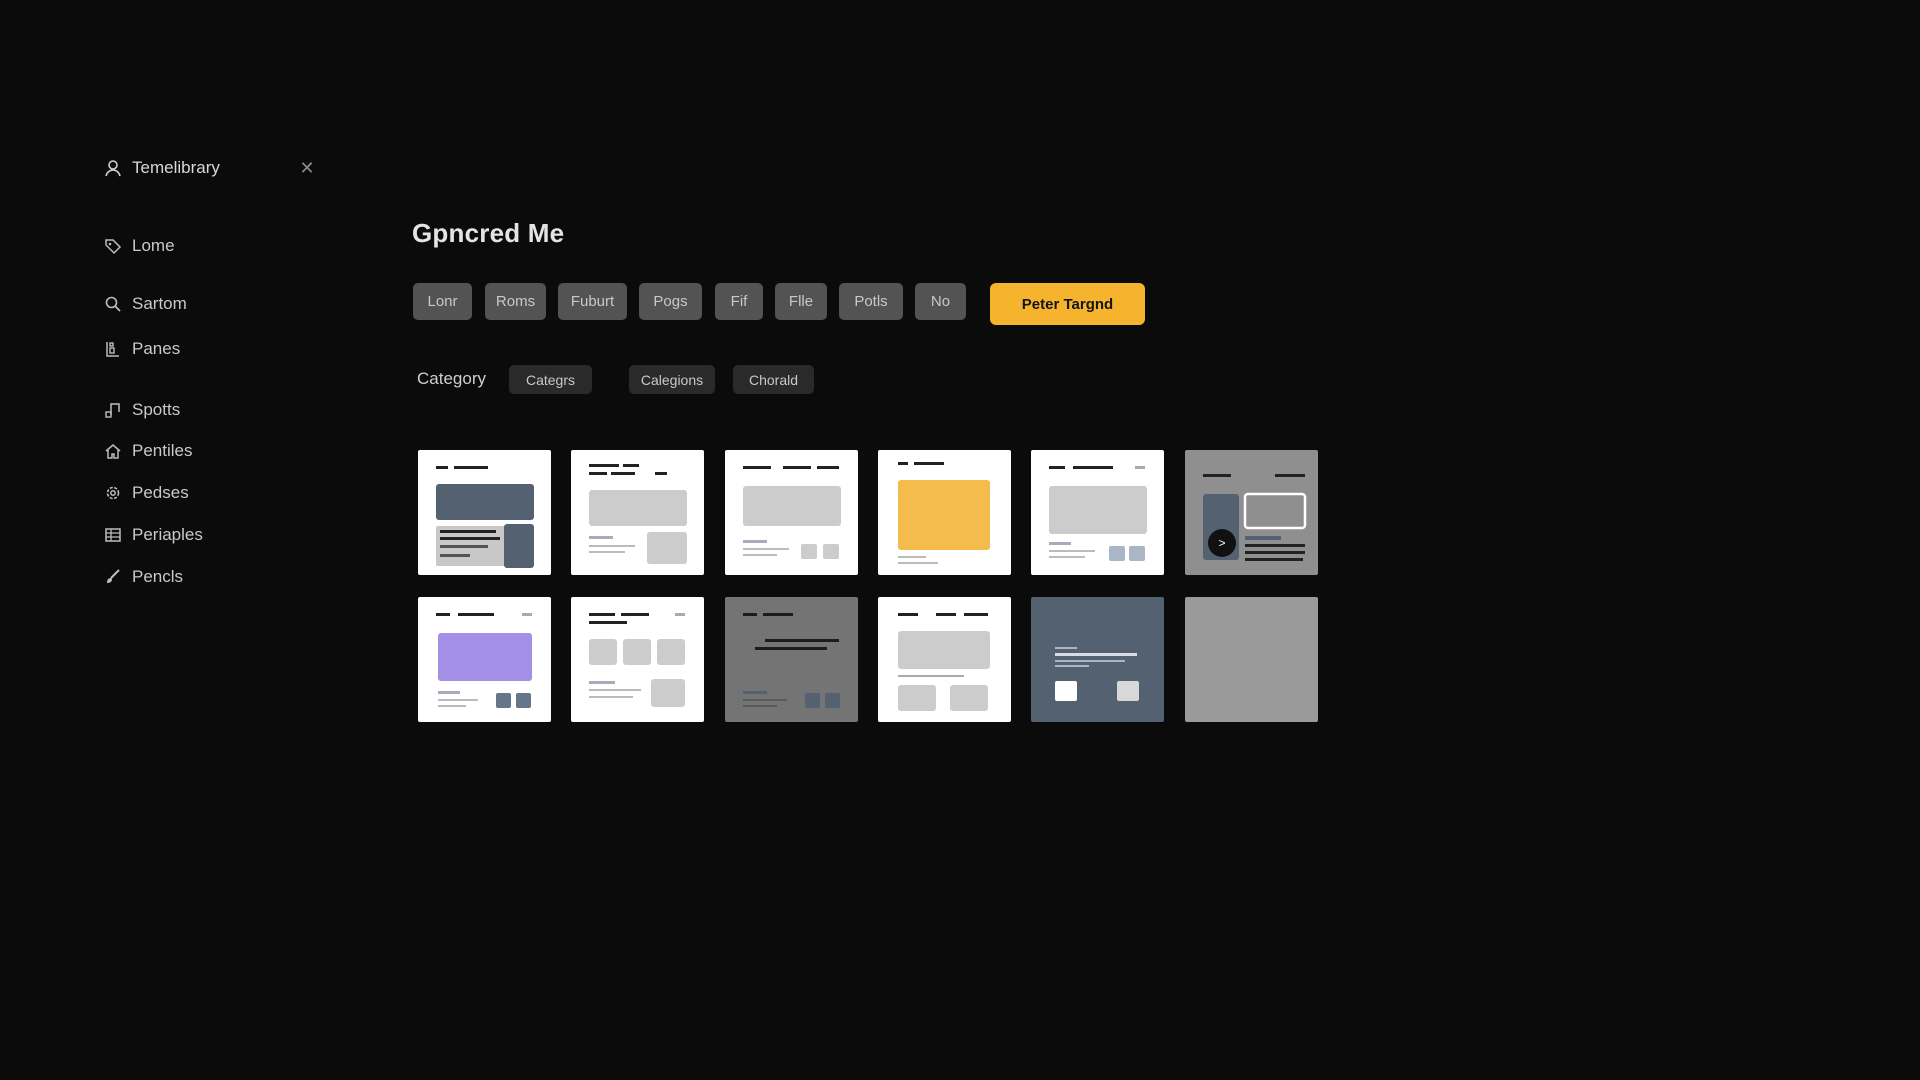  I want to click on sidebar-item-pencls: Pencls, so click(143, 577).